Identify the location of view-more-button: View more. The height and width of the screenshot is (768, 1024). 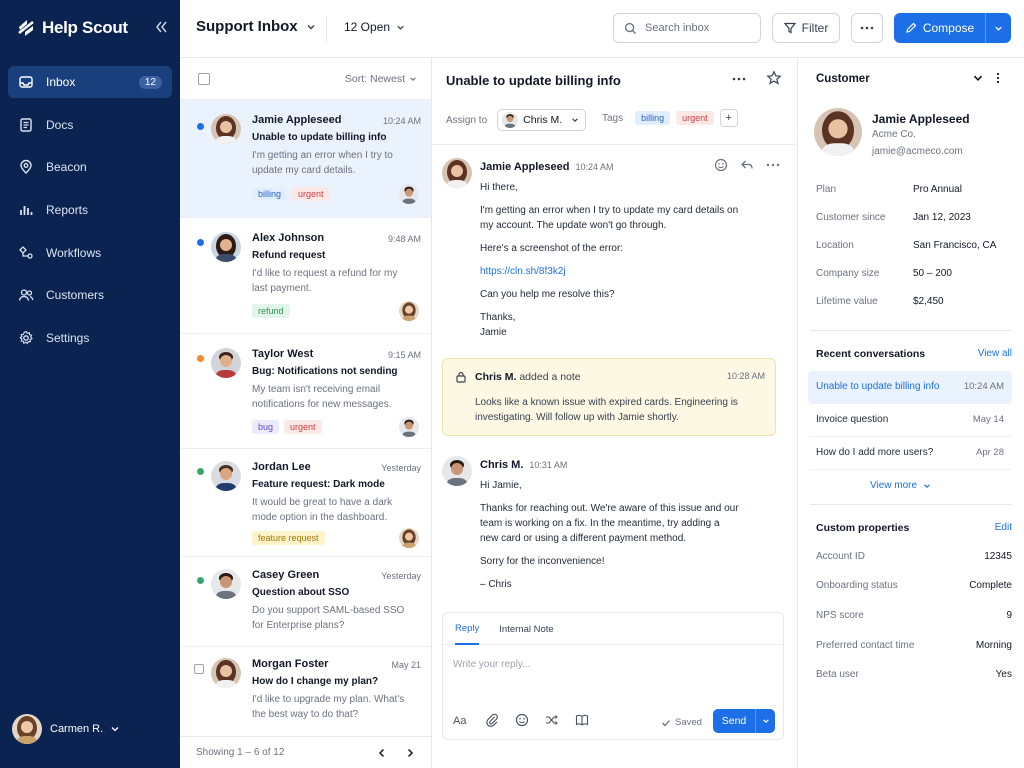
(900, 485).